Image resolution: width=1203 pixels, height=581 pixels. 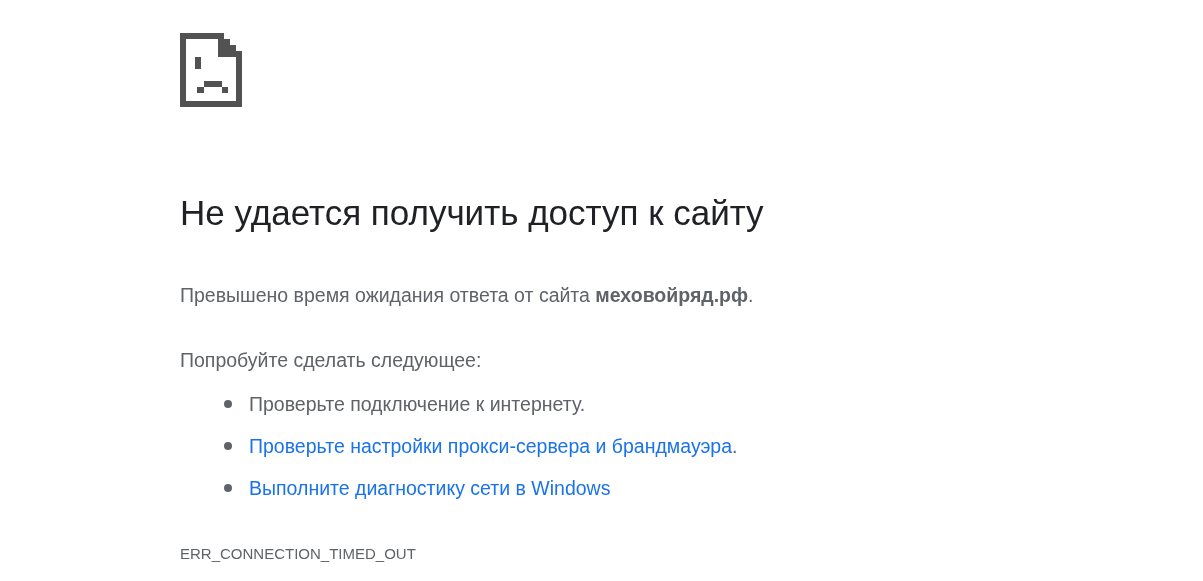 I want to click on error-code: ERR_CONNECTION_TIMED_OUT, so click(x=298, y=554).